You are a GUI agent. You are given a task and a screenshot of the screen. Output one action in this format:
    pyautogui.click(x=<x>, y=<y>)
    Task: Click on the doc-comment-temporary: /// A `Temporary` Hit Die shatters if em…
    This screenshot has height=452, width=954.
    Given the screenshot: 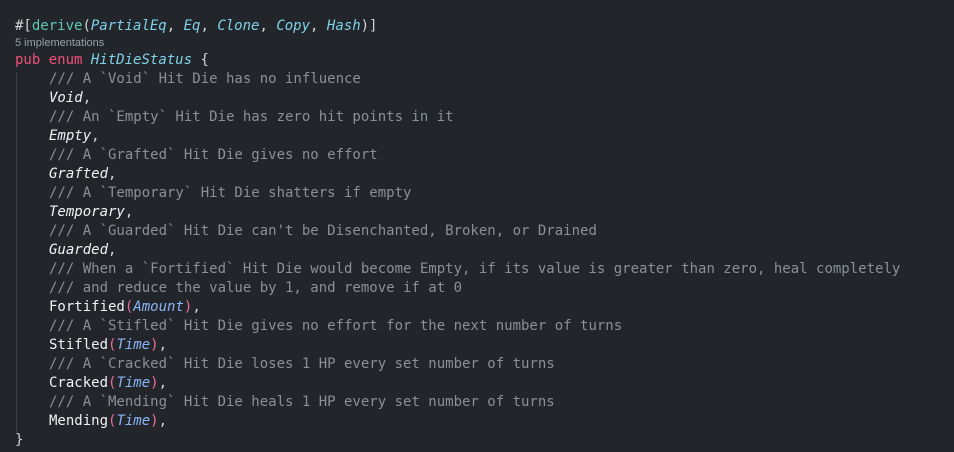 What is the action you would take?
    pyautogui.click(x=230, y=193)
    